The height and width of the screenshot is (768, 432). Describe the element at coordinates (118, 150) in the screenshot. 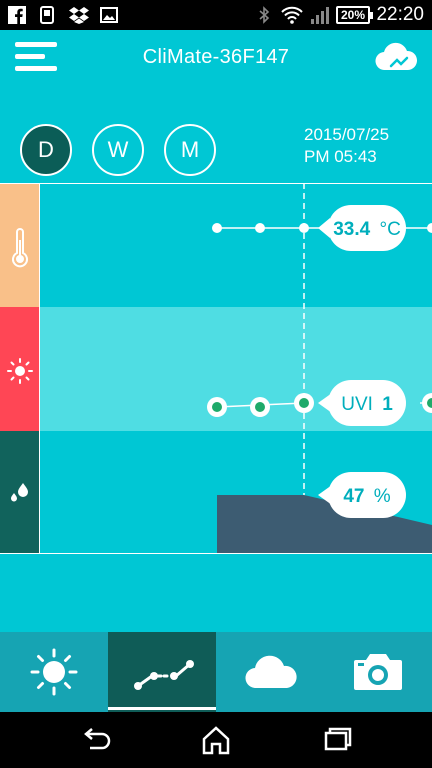

I see `period-week-button: W` at that location.